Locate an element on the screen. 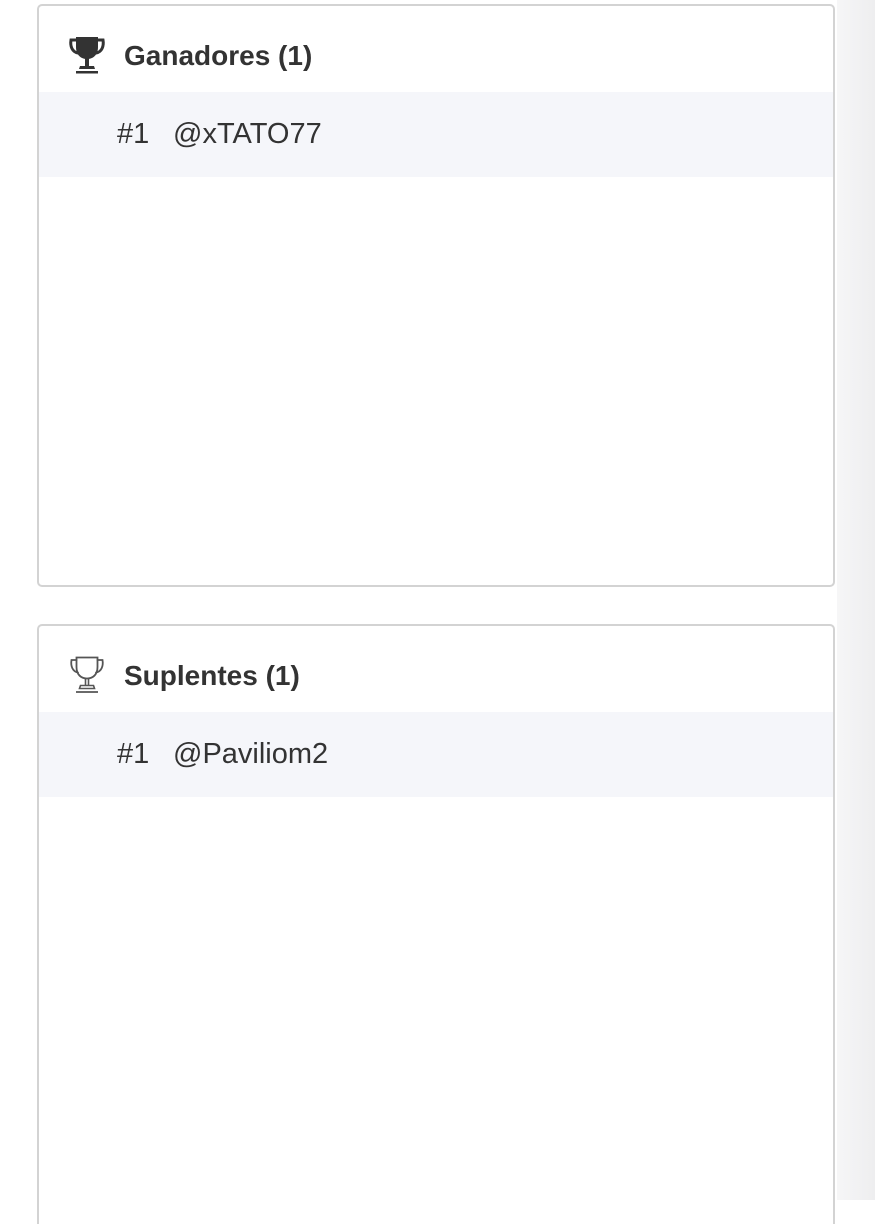 This screenshot has height=1224, width=875. substitutes-list: #1 @Paviliom2 is located at coordinates (436, 754).